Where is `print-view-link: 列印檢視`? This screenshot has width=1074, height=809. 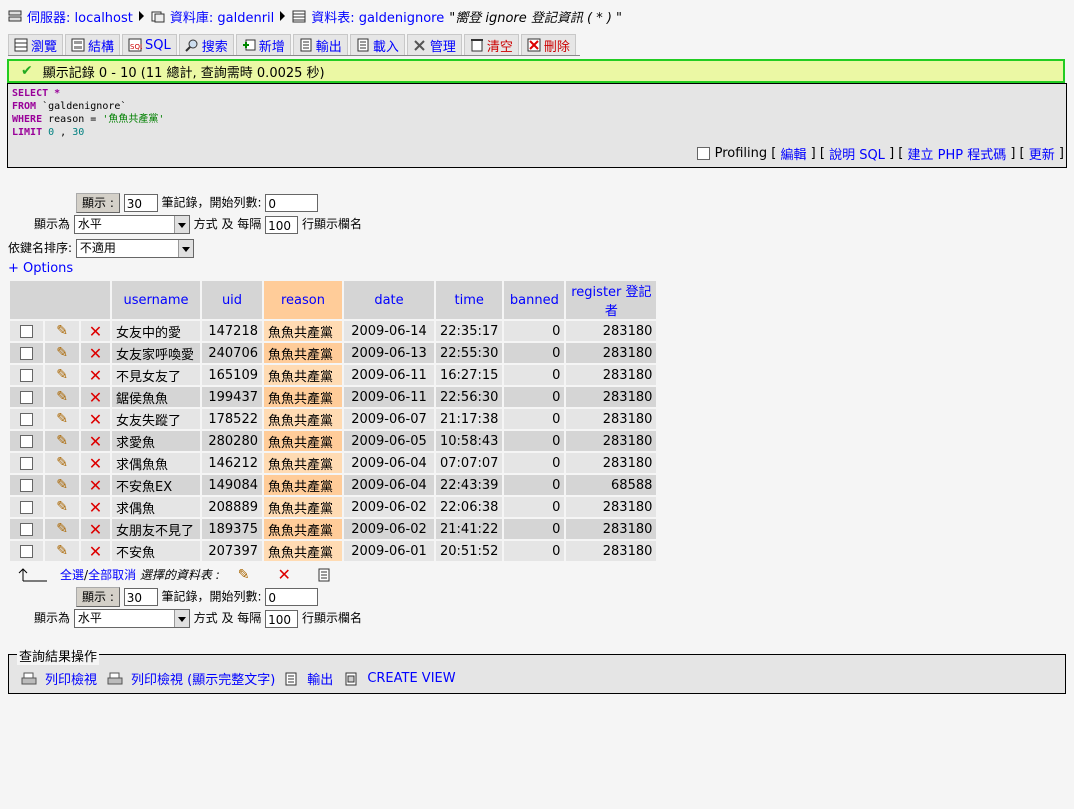
print-view-link: 列印檢視 is located at coordinates (71, 678).